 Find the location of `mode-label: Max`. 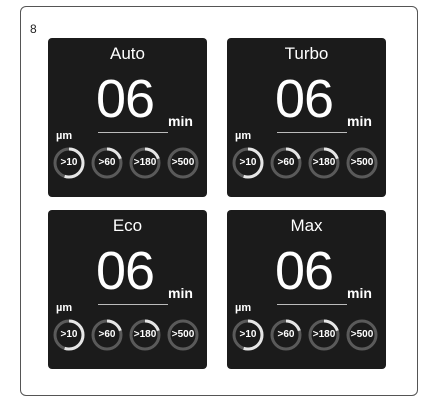

mode-label: Max is located at coordinates (306, 225).